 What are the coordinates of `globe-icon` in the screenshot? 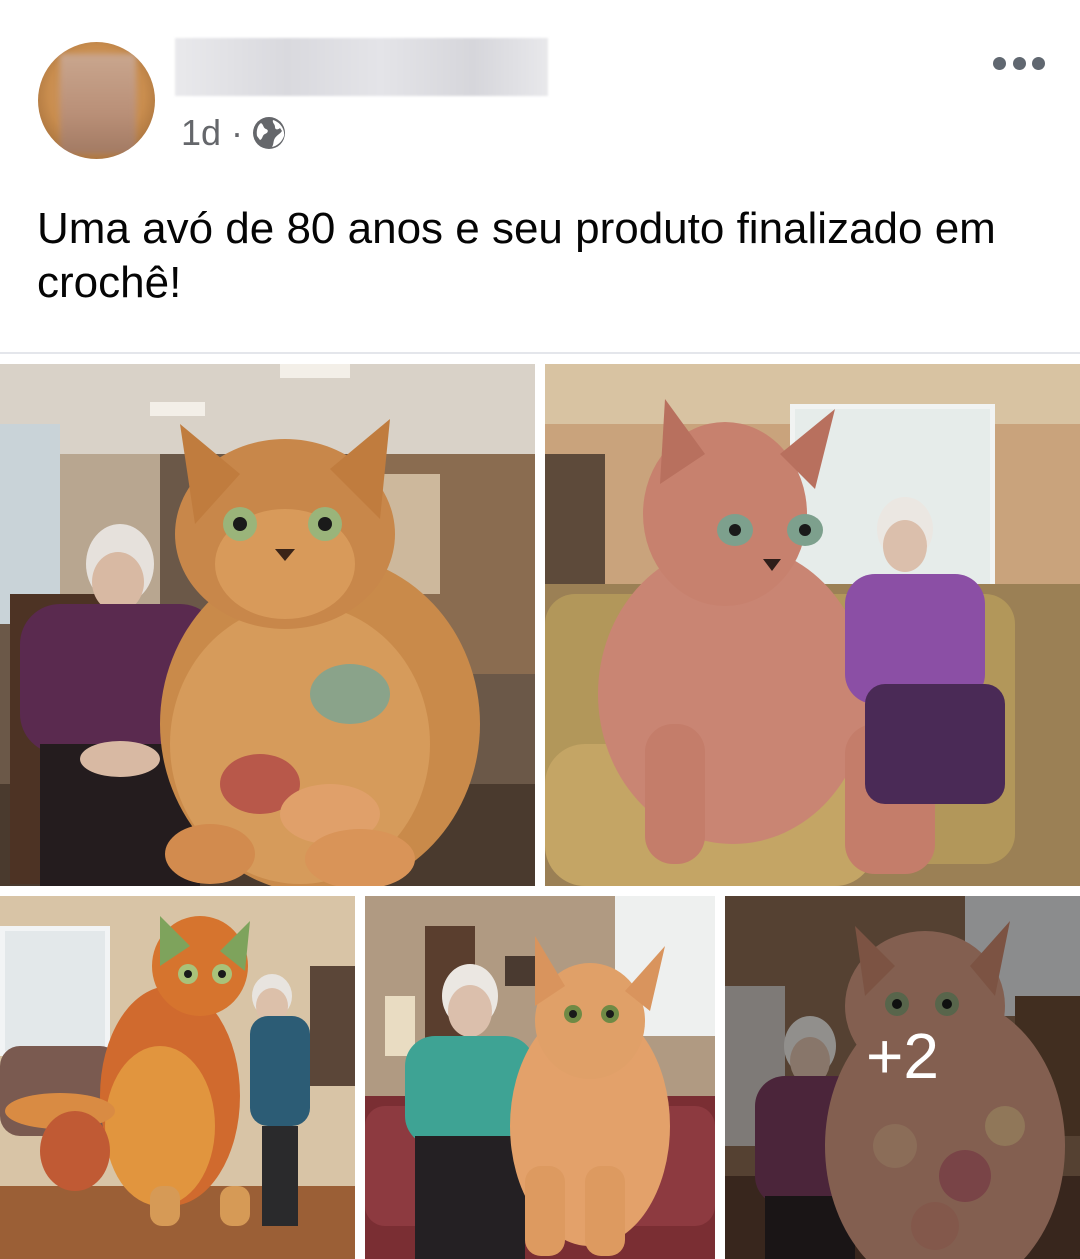 It's located at (269, 133).